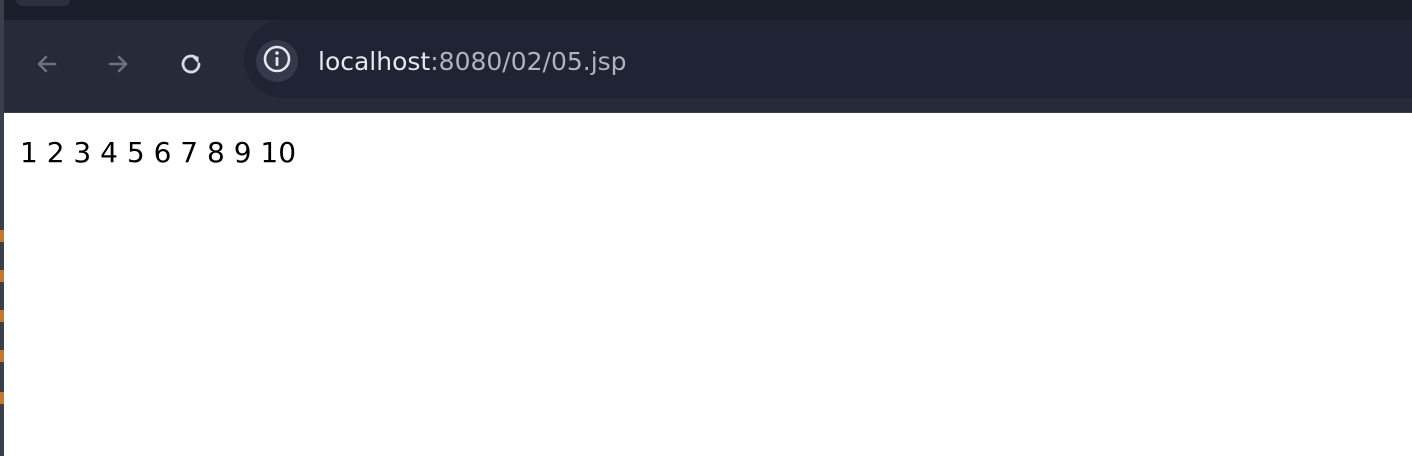 The width and height of the screenshot is (1412, 456). I want to click on reload-button, so click(191, 64).